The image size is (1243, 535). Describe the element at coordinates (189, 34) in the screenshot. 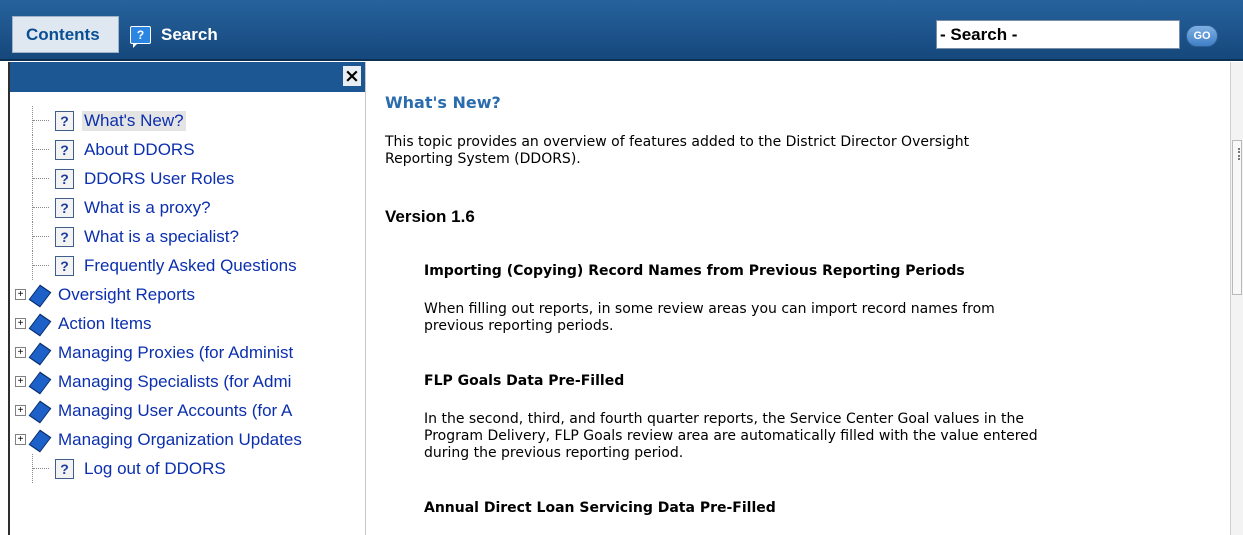

I see `tab-search-label: Search` at that location.